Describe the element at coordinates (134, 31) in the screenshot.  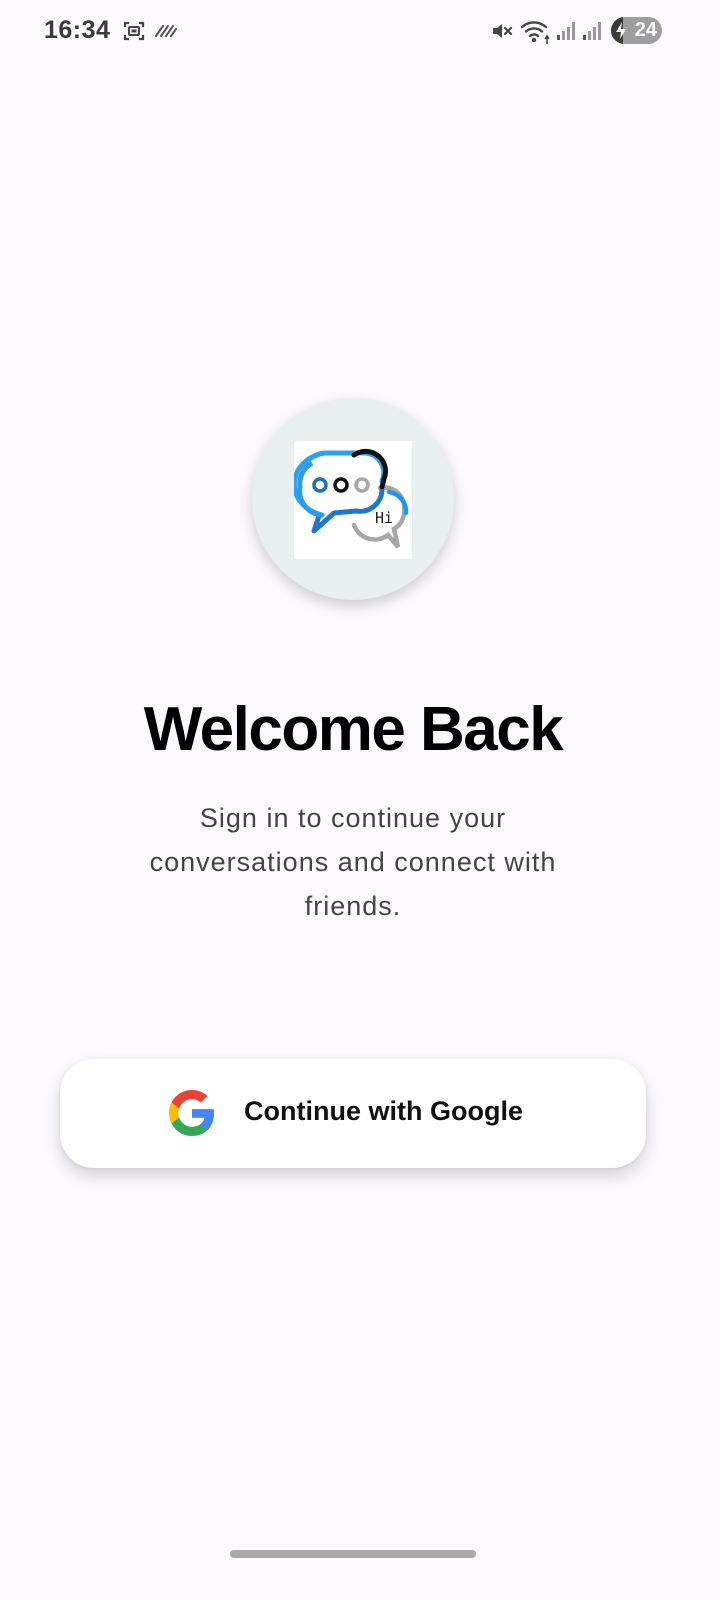
I see `screenshot-icon` at that location.